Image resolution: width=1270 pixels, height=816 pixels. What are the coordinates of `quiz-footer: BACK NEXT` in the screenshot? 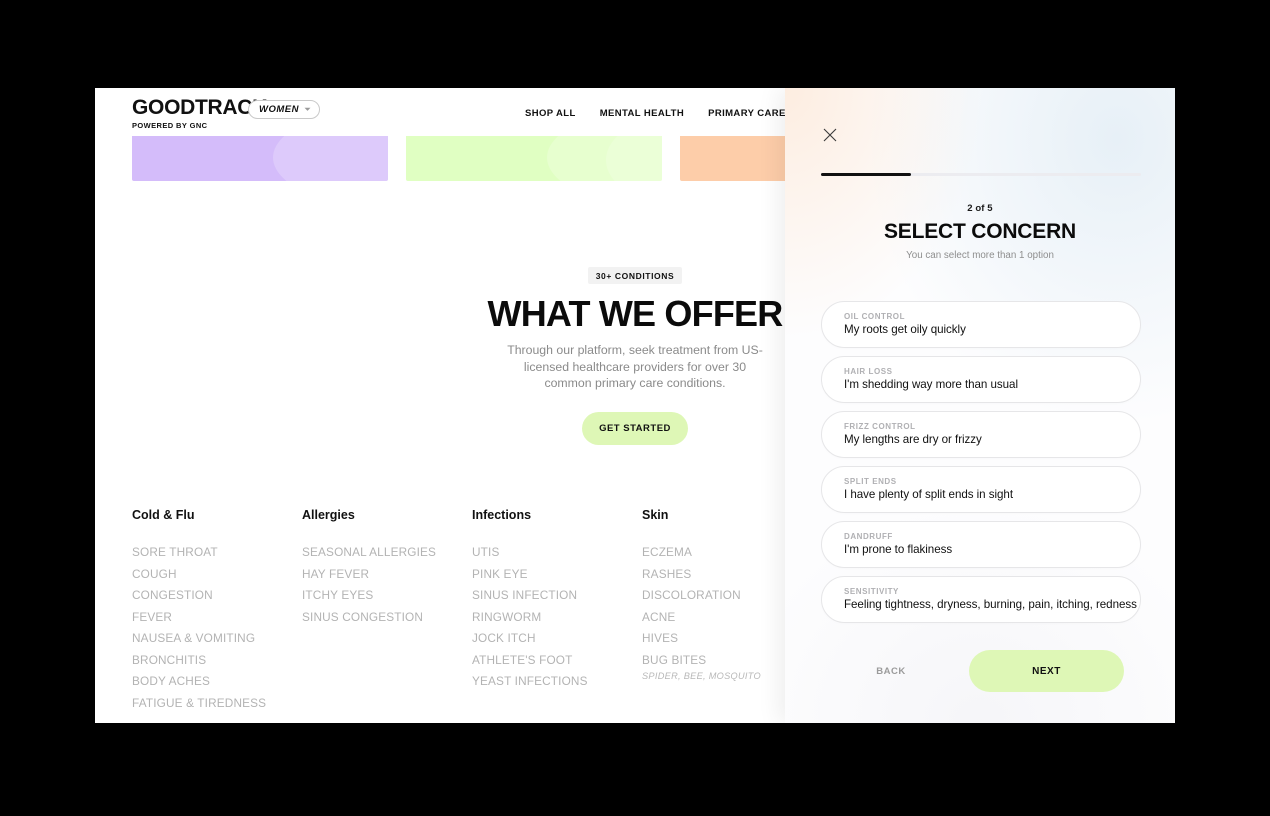 It's located at (981, 671).